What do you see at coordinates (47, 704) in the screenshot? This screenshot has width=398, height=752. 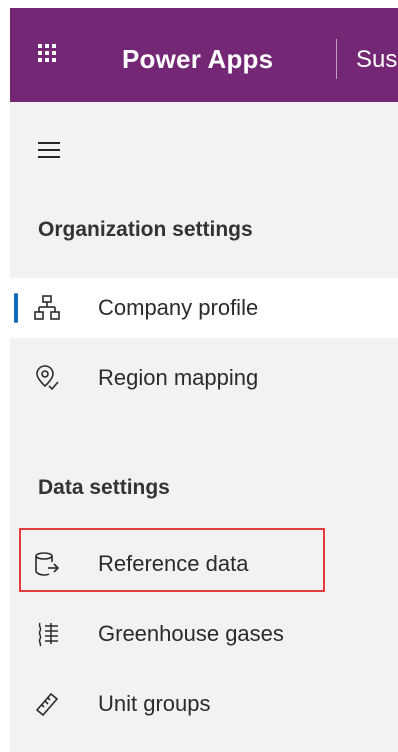 I see `ruler-icon` at bounding box center [47, 704].